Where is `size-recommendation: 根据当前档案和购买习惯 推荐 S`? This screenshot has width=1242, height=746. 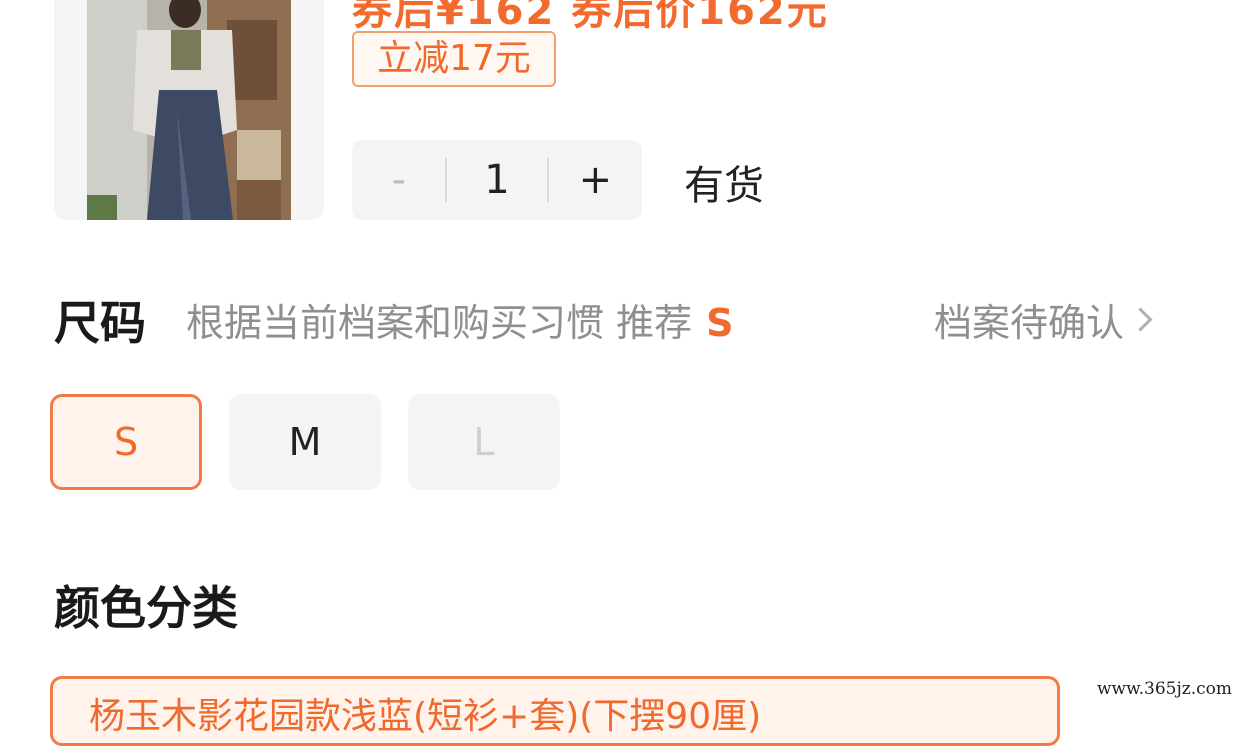
size-recommendation: 根据当前档案和购买习惯 推荐 S is located at coordinates (459, 319).